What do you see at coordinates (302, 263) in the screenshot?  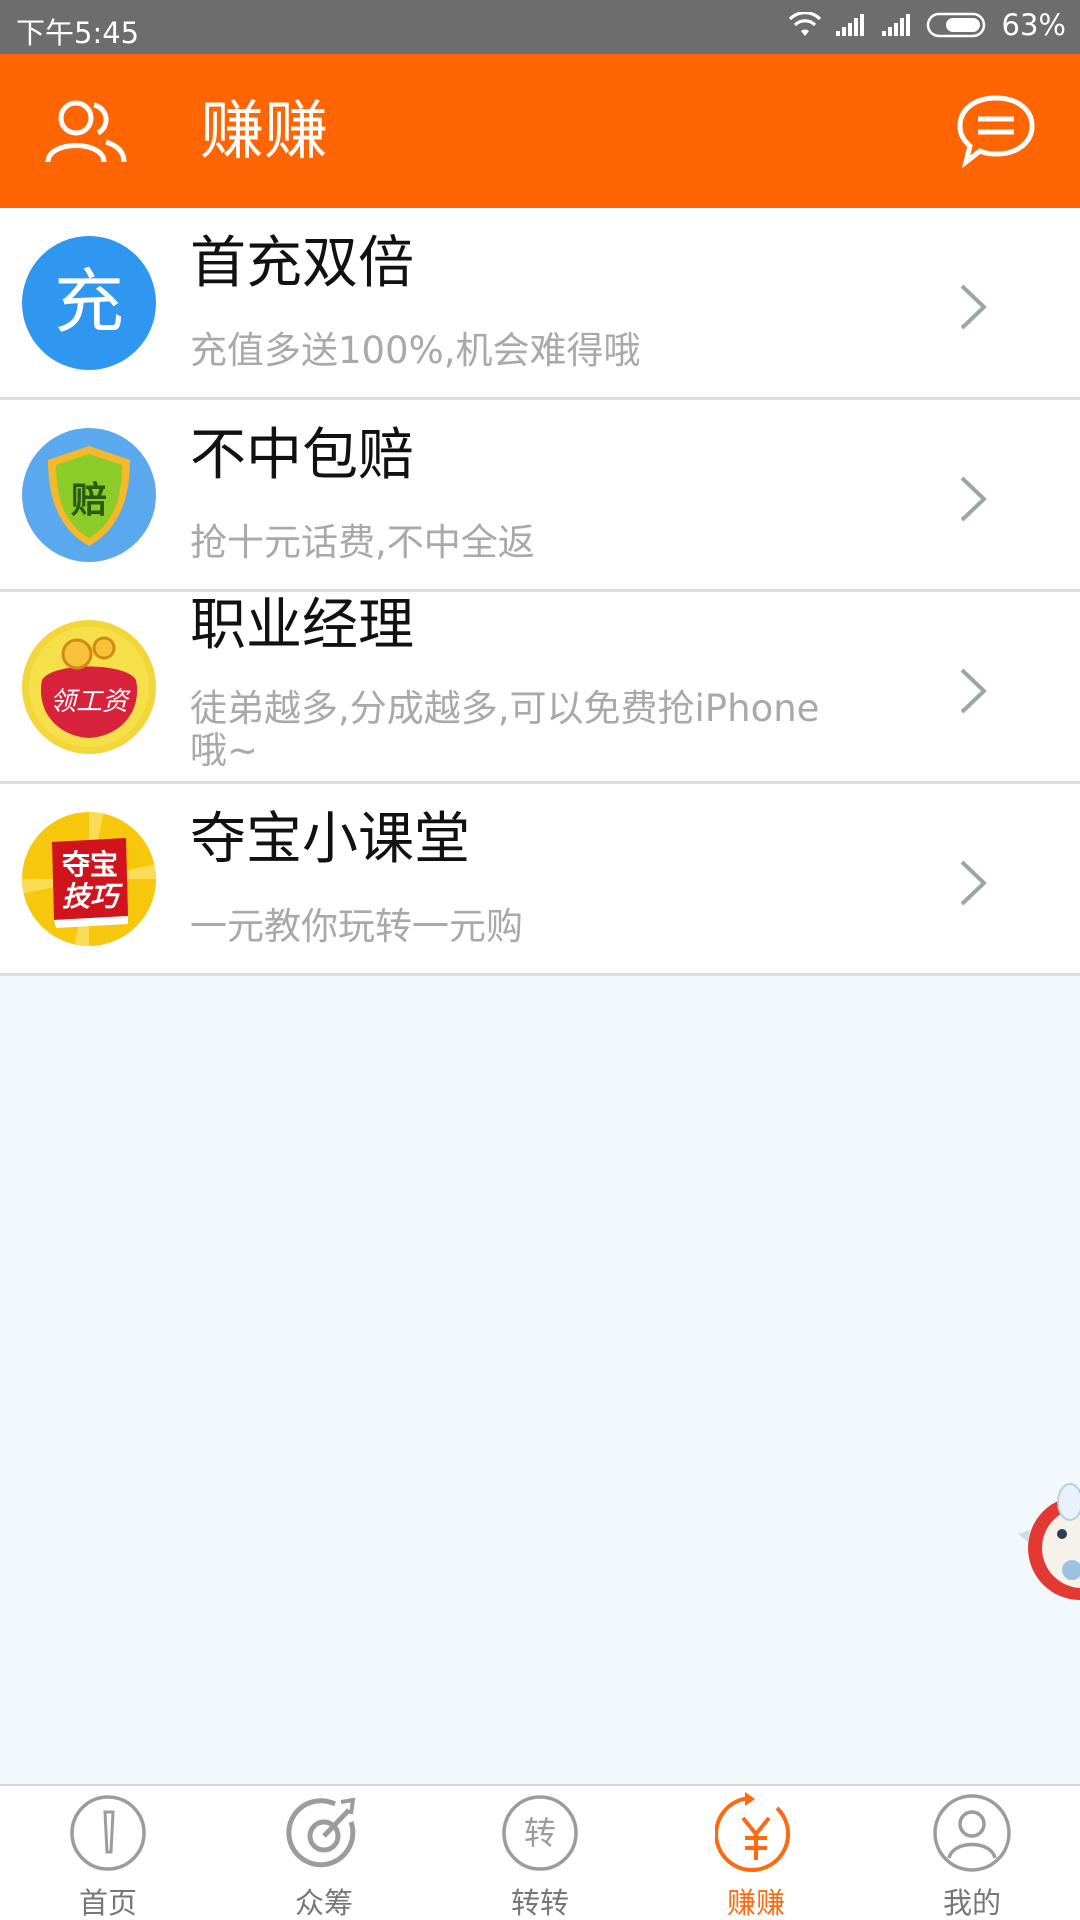 I see `item-title: 首充双倍` at bounding box center [302, 263].